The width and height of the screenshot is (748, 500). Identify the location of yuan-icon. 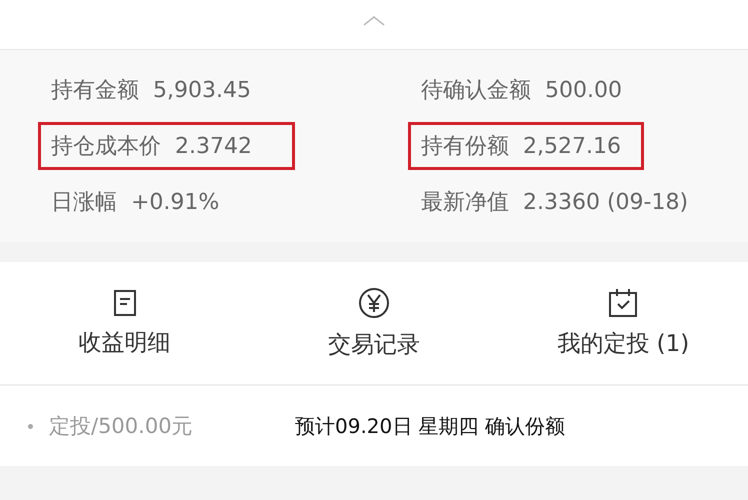
(374, 302).